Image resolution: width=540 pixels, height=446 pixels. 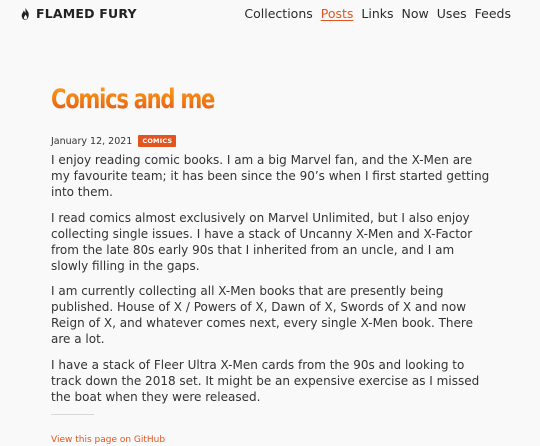 I want to click on post-date: January 12, 2021, so click(x=92, y=141).